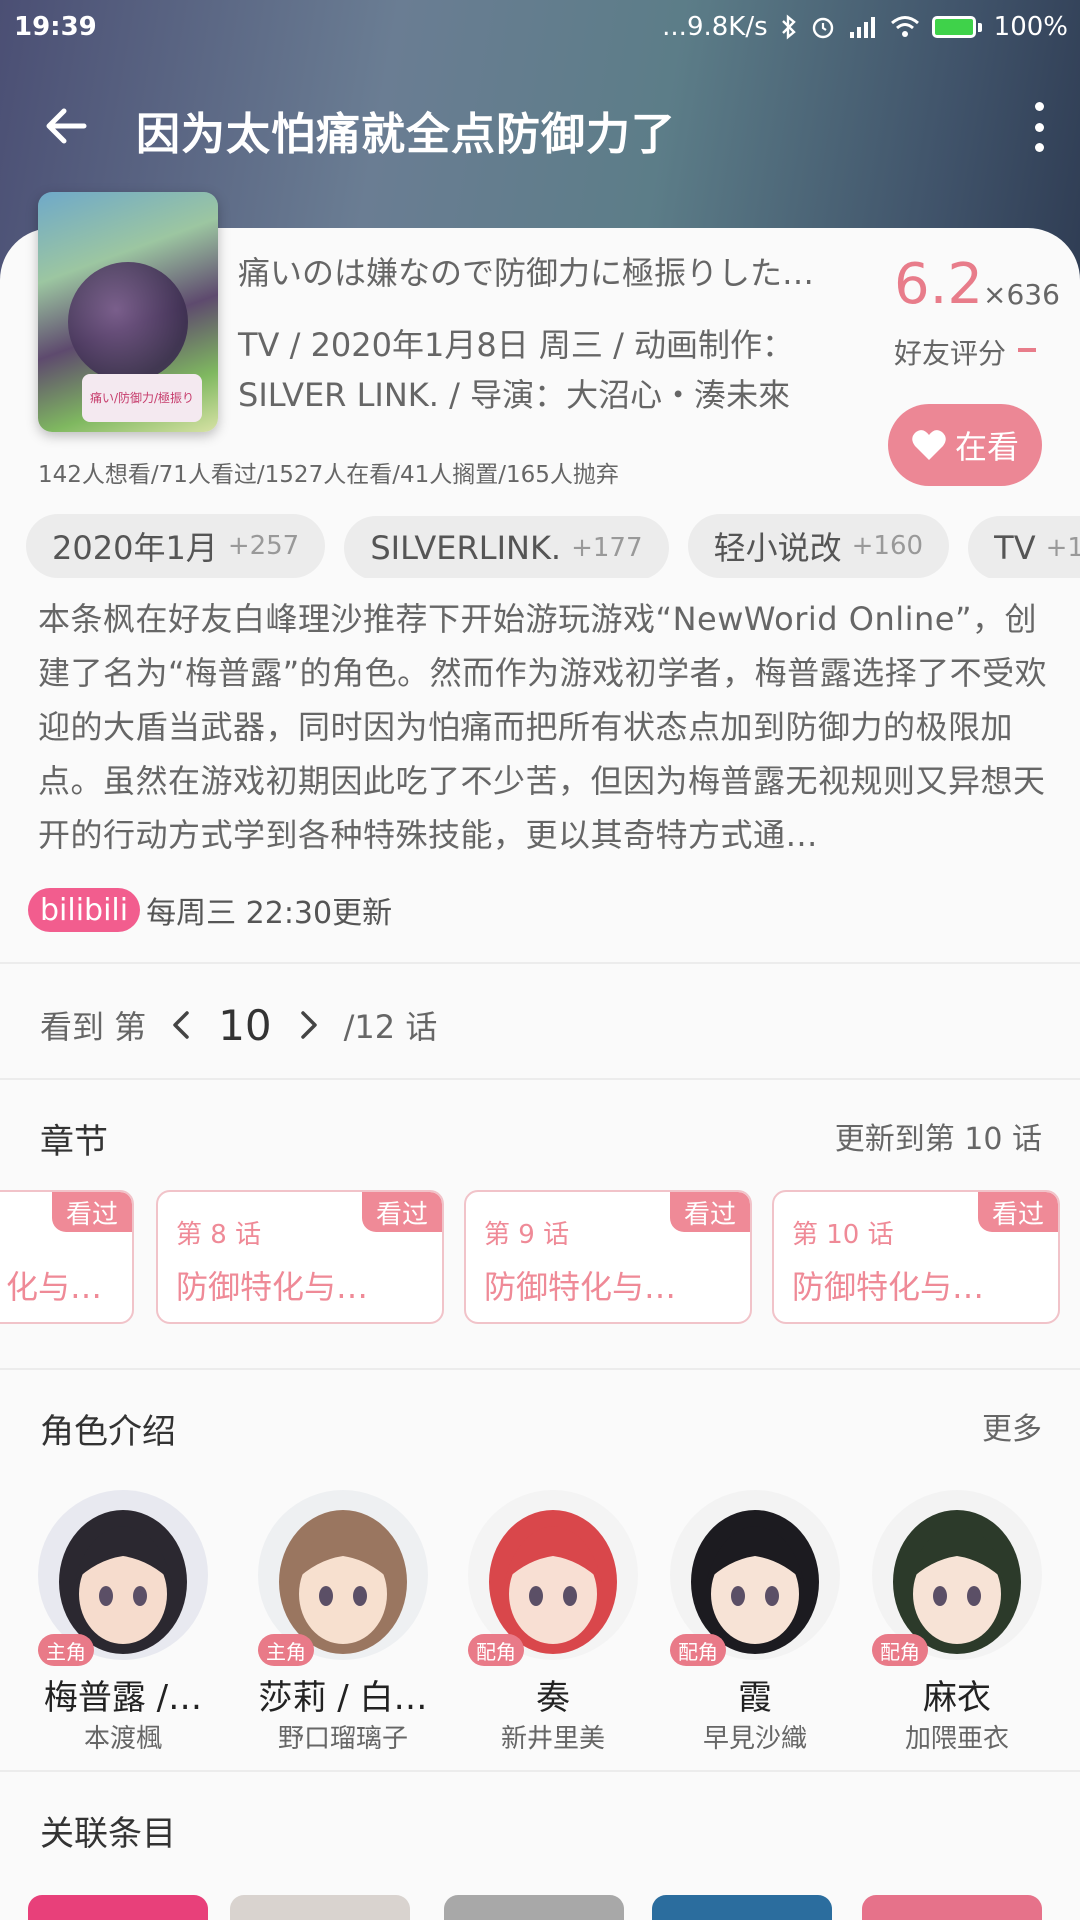 The height and width of the screenshot is (1920, 1080). Describe the element at coordinates (956, 27) in the screenshot. I see `battery-icon` at that location.